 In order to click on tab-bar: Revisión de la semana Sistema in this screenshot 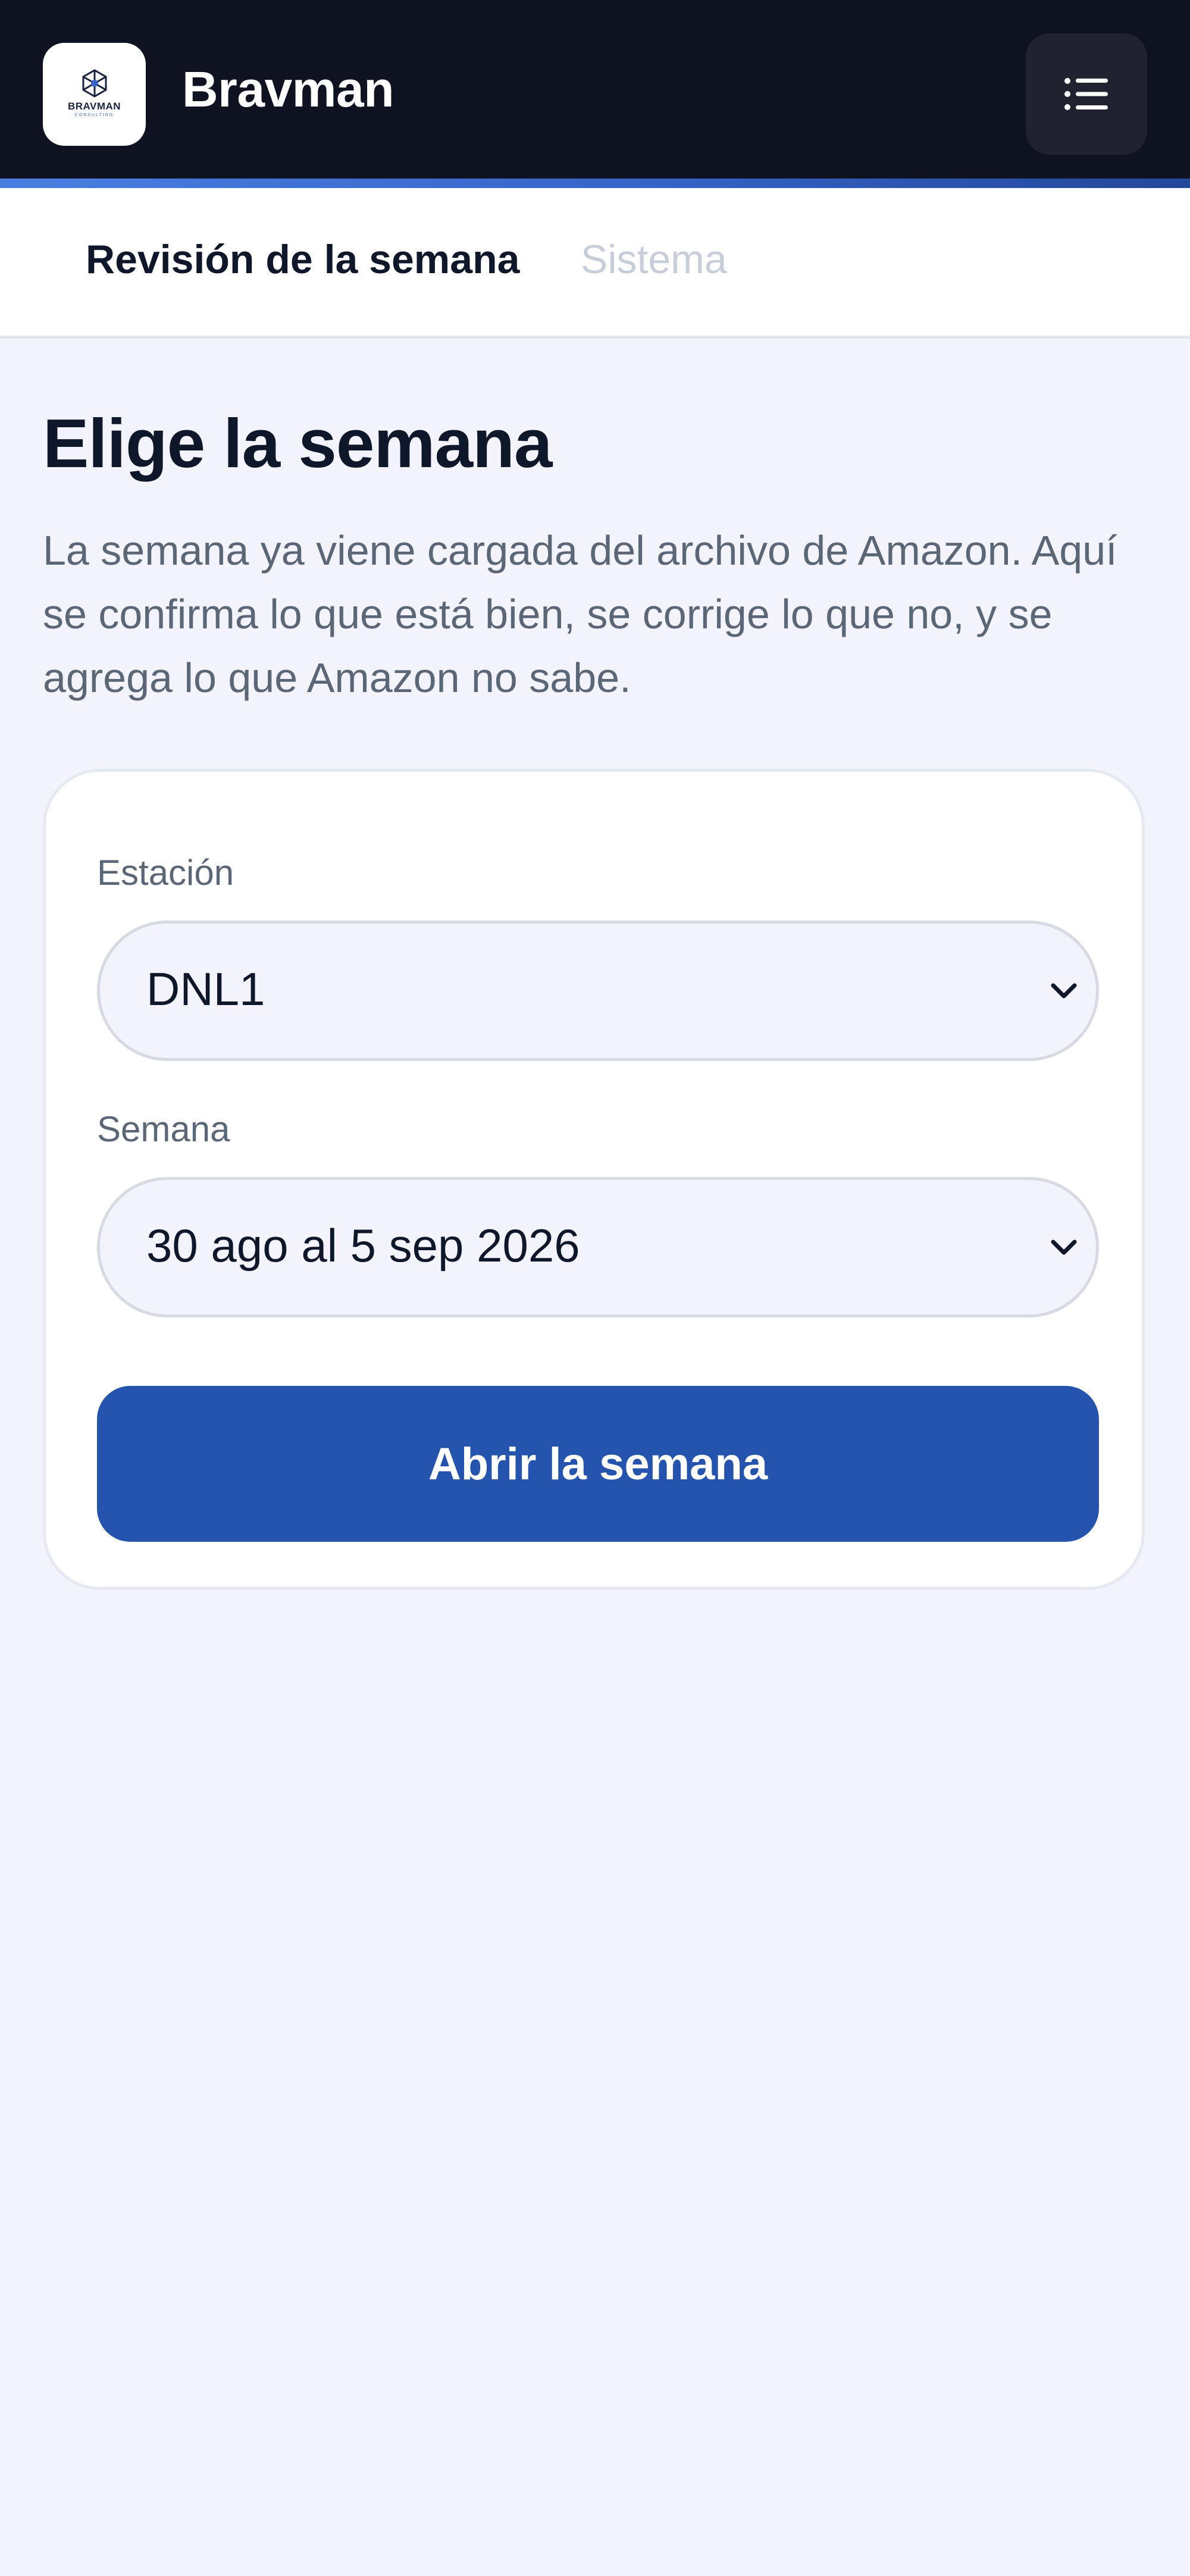, I will do `click(595, 263)`.